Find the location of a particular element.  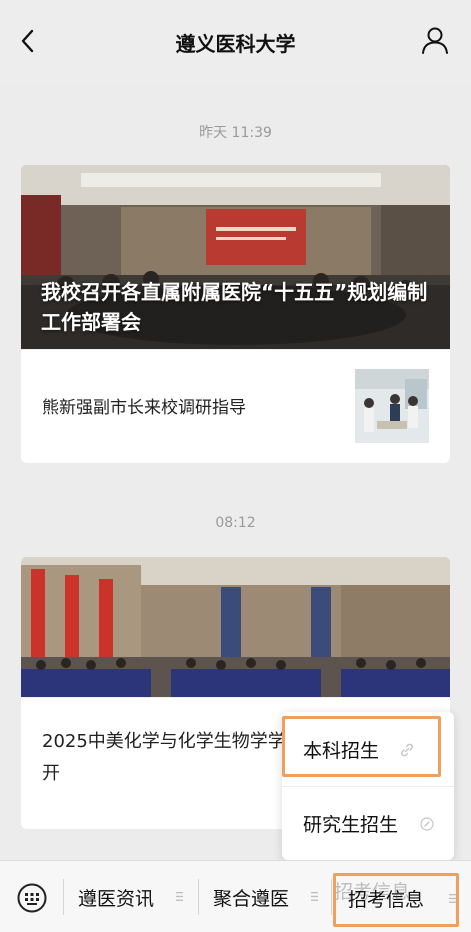

bottom-menu-bar: 遵医资讯 聚合遵医 招考信息 招考信息 is located at coordinates (235, 896).